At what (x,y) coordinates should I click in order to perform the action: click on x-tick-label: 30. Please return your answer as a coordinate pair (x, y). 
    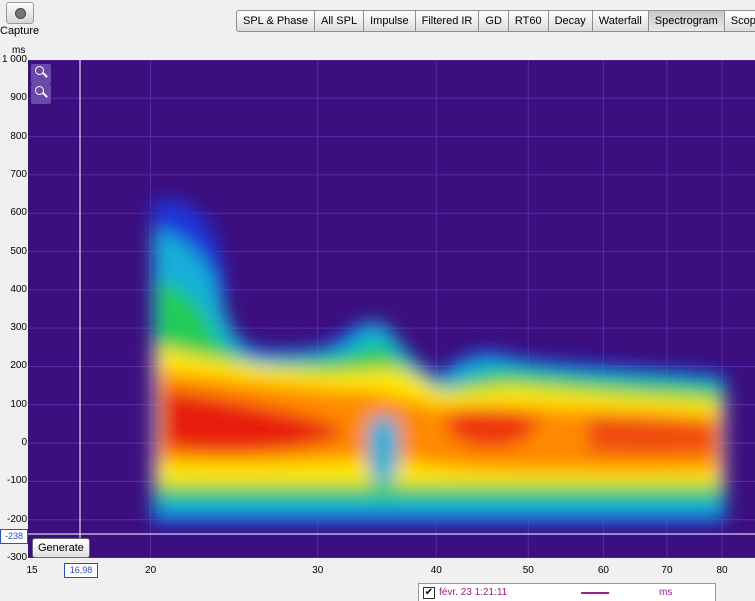
    Looking at the image, I should click on (318, 570).